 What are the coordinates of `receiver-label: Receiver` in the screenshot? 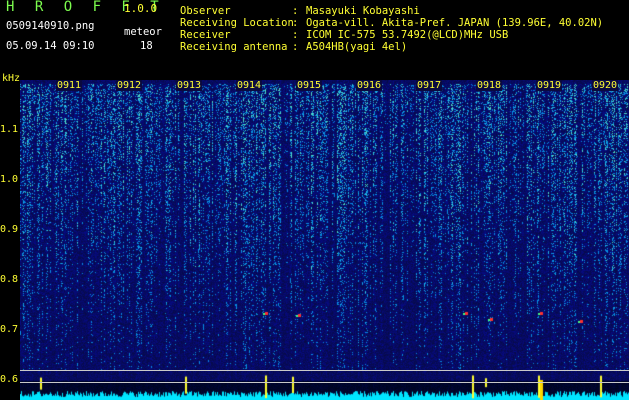 It's located at (205, 35).